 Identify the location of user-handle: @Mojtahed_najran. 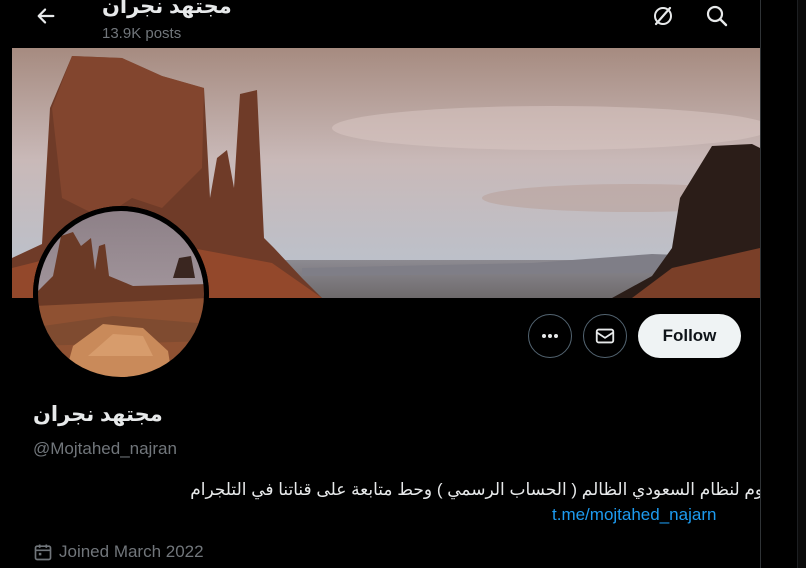
(105, 448).